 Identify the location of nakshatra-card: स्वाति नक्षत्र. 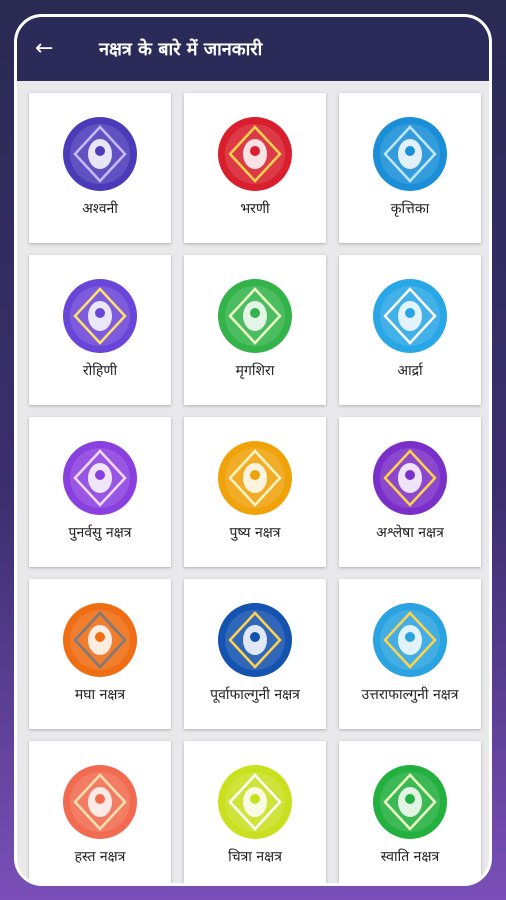
(410, 812).